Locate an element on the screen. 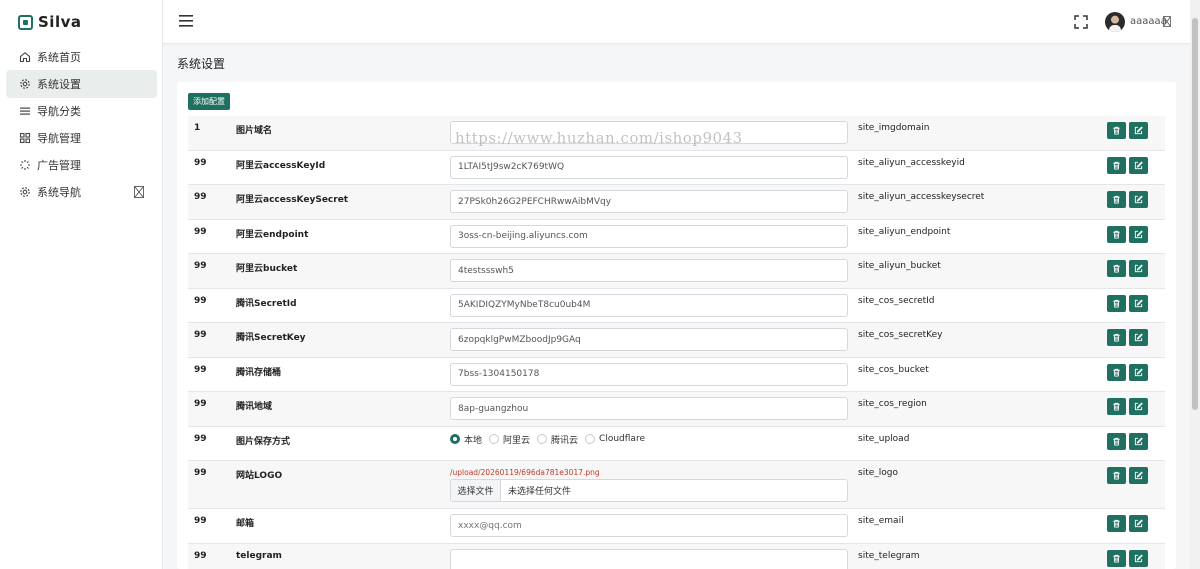 Image resolution: width=1200 pixels, height=569 pixels. row-key: site_aliyun_accesskeysecret is located at coordinates (921, 197).